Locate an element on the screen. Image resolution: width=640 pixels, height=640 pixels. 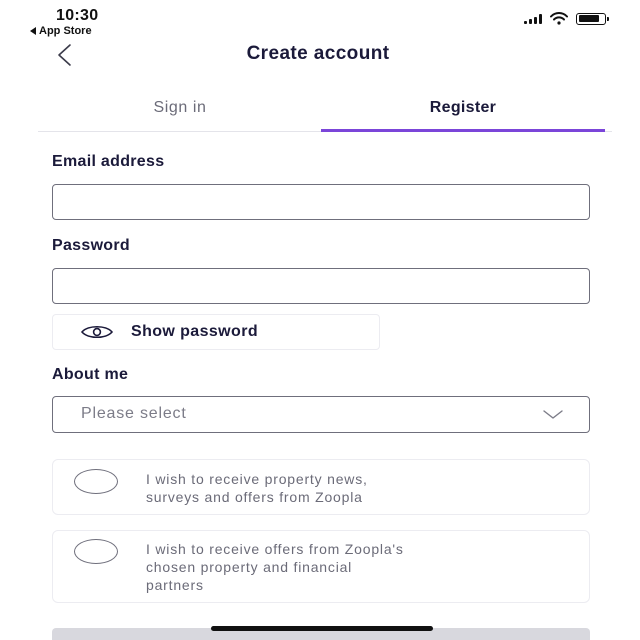
about-me-select: Please select is located at coordinates (321, 414).